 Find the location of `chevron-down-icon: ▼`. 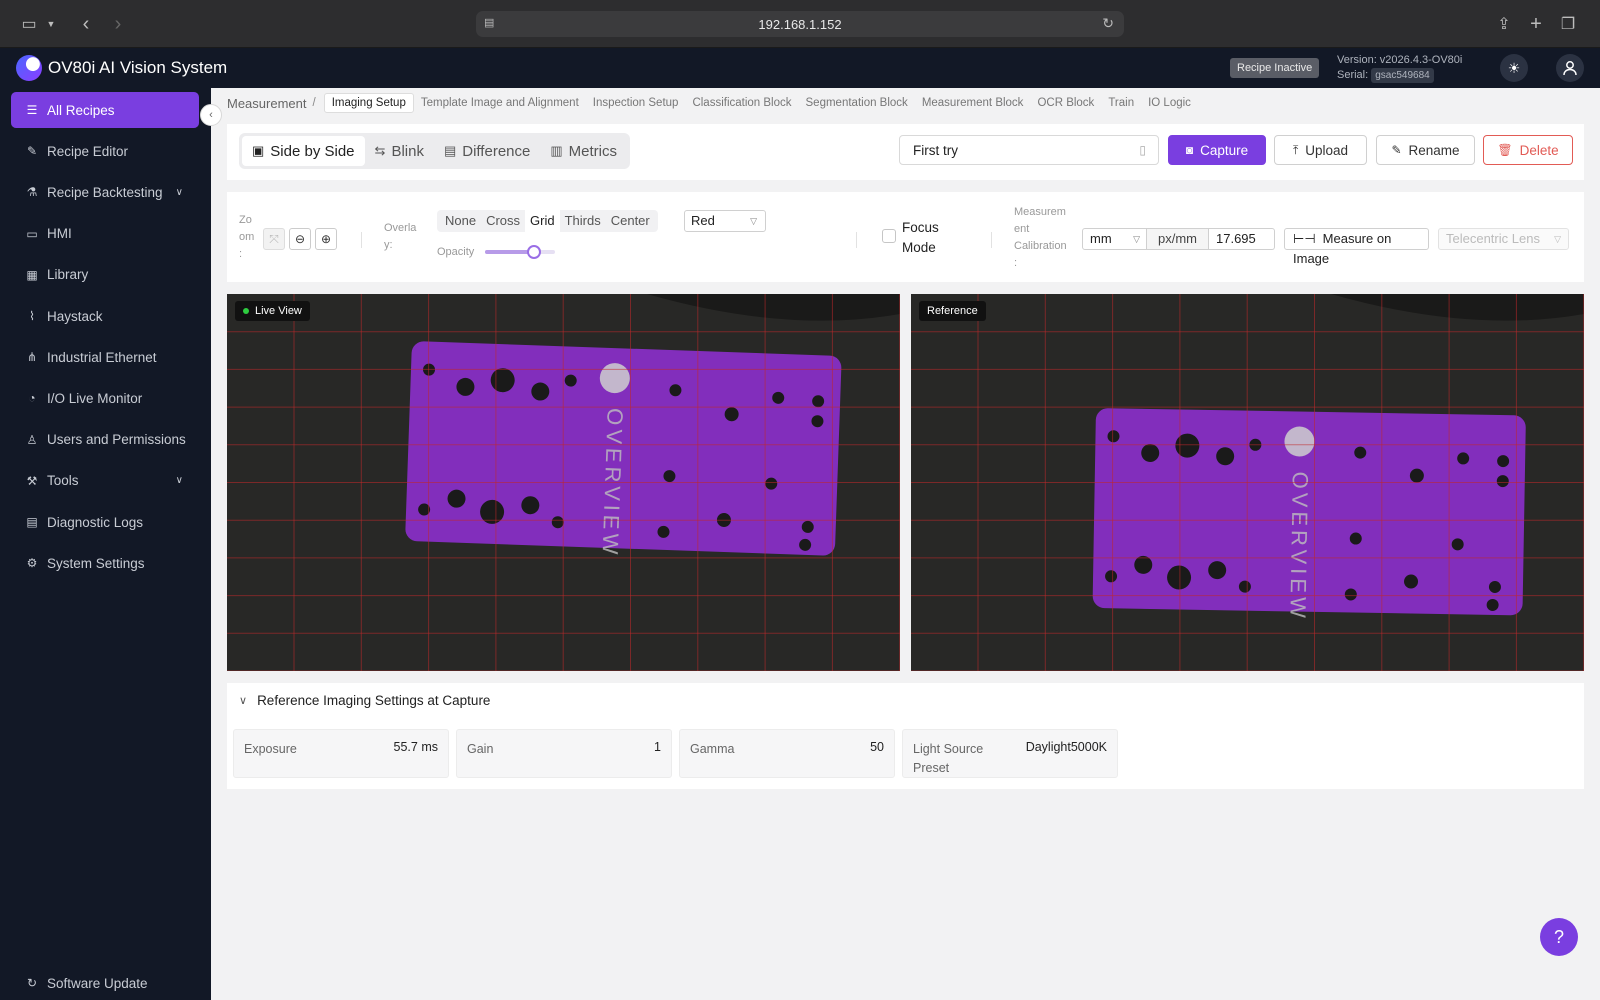

chevron-down-icon: ▼ is located at coordinates (51, 24).